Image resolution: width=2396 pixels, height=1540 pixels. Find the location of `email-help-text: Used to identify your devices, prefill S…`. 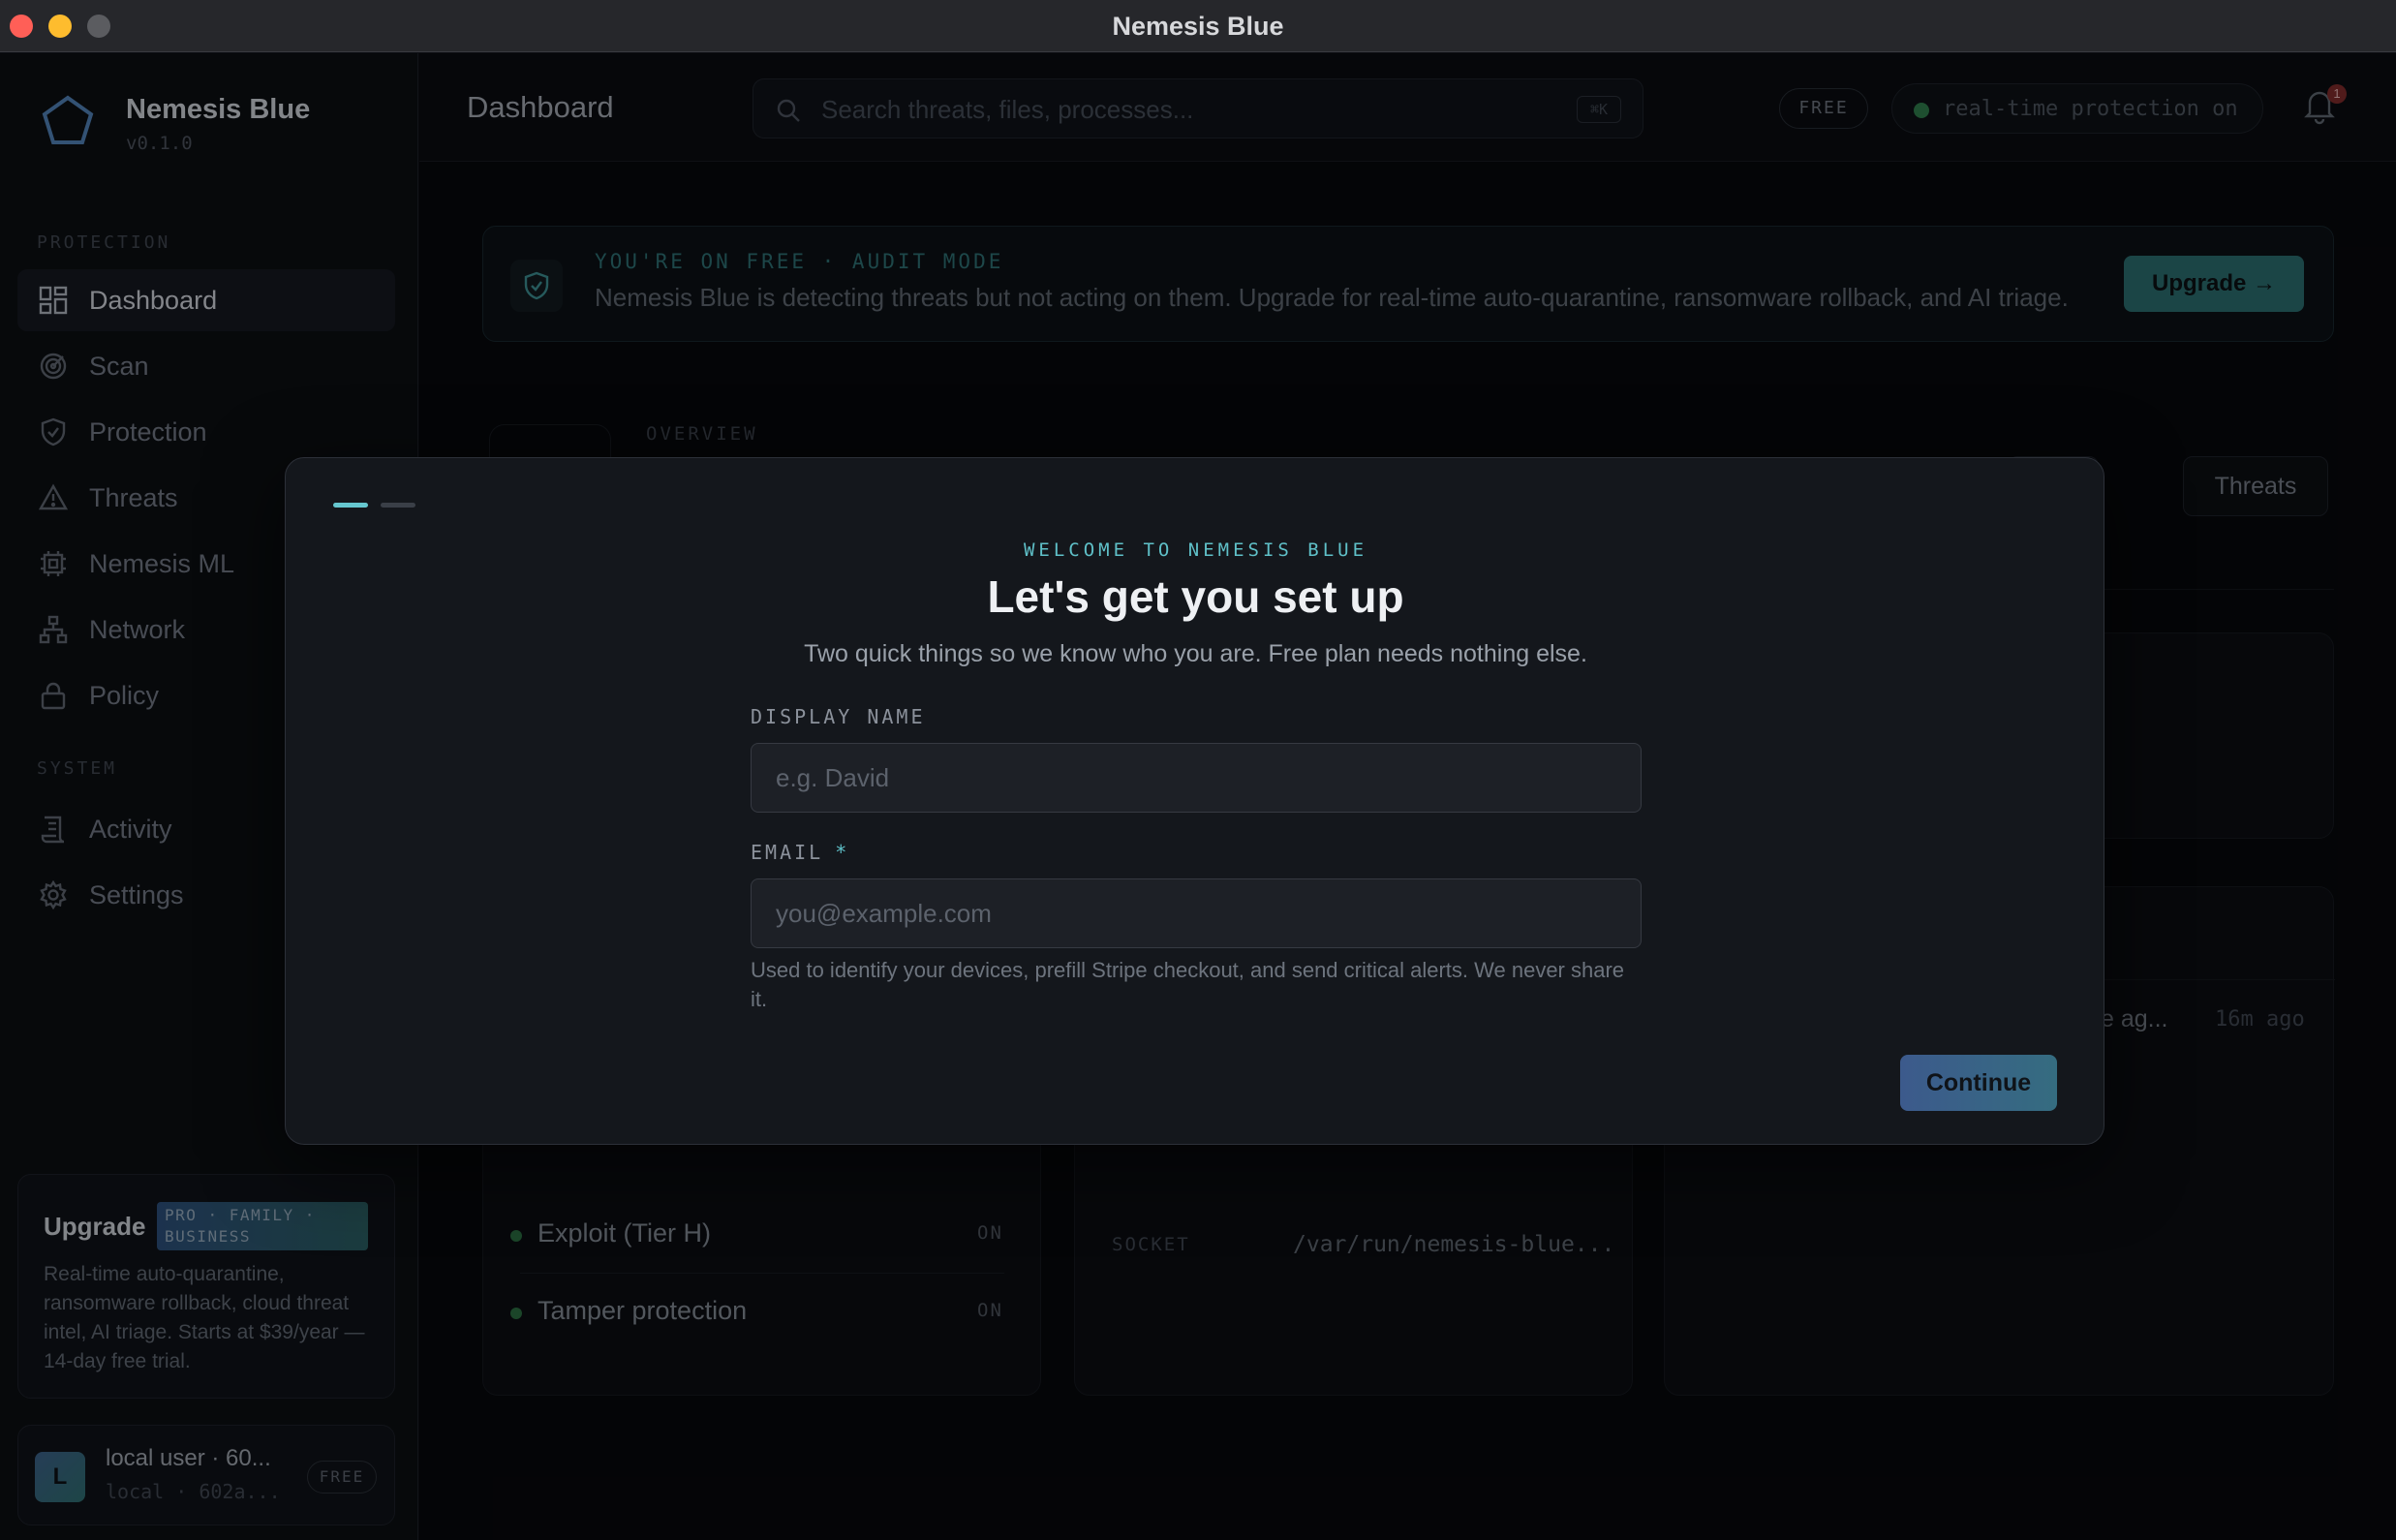

email-help-text: Used to identify your devices, prefill S… is located at coordinates (1188, 985).